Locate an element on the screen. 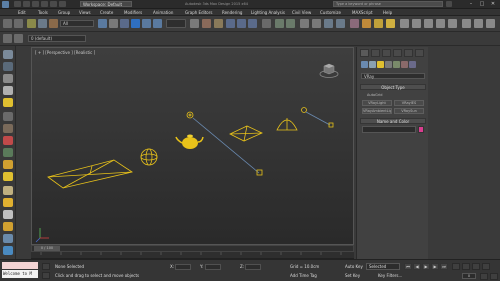  vrayies-button: VRayIES is located at coordinates (409, 103).